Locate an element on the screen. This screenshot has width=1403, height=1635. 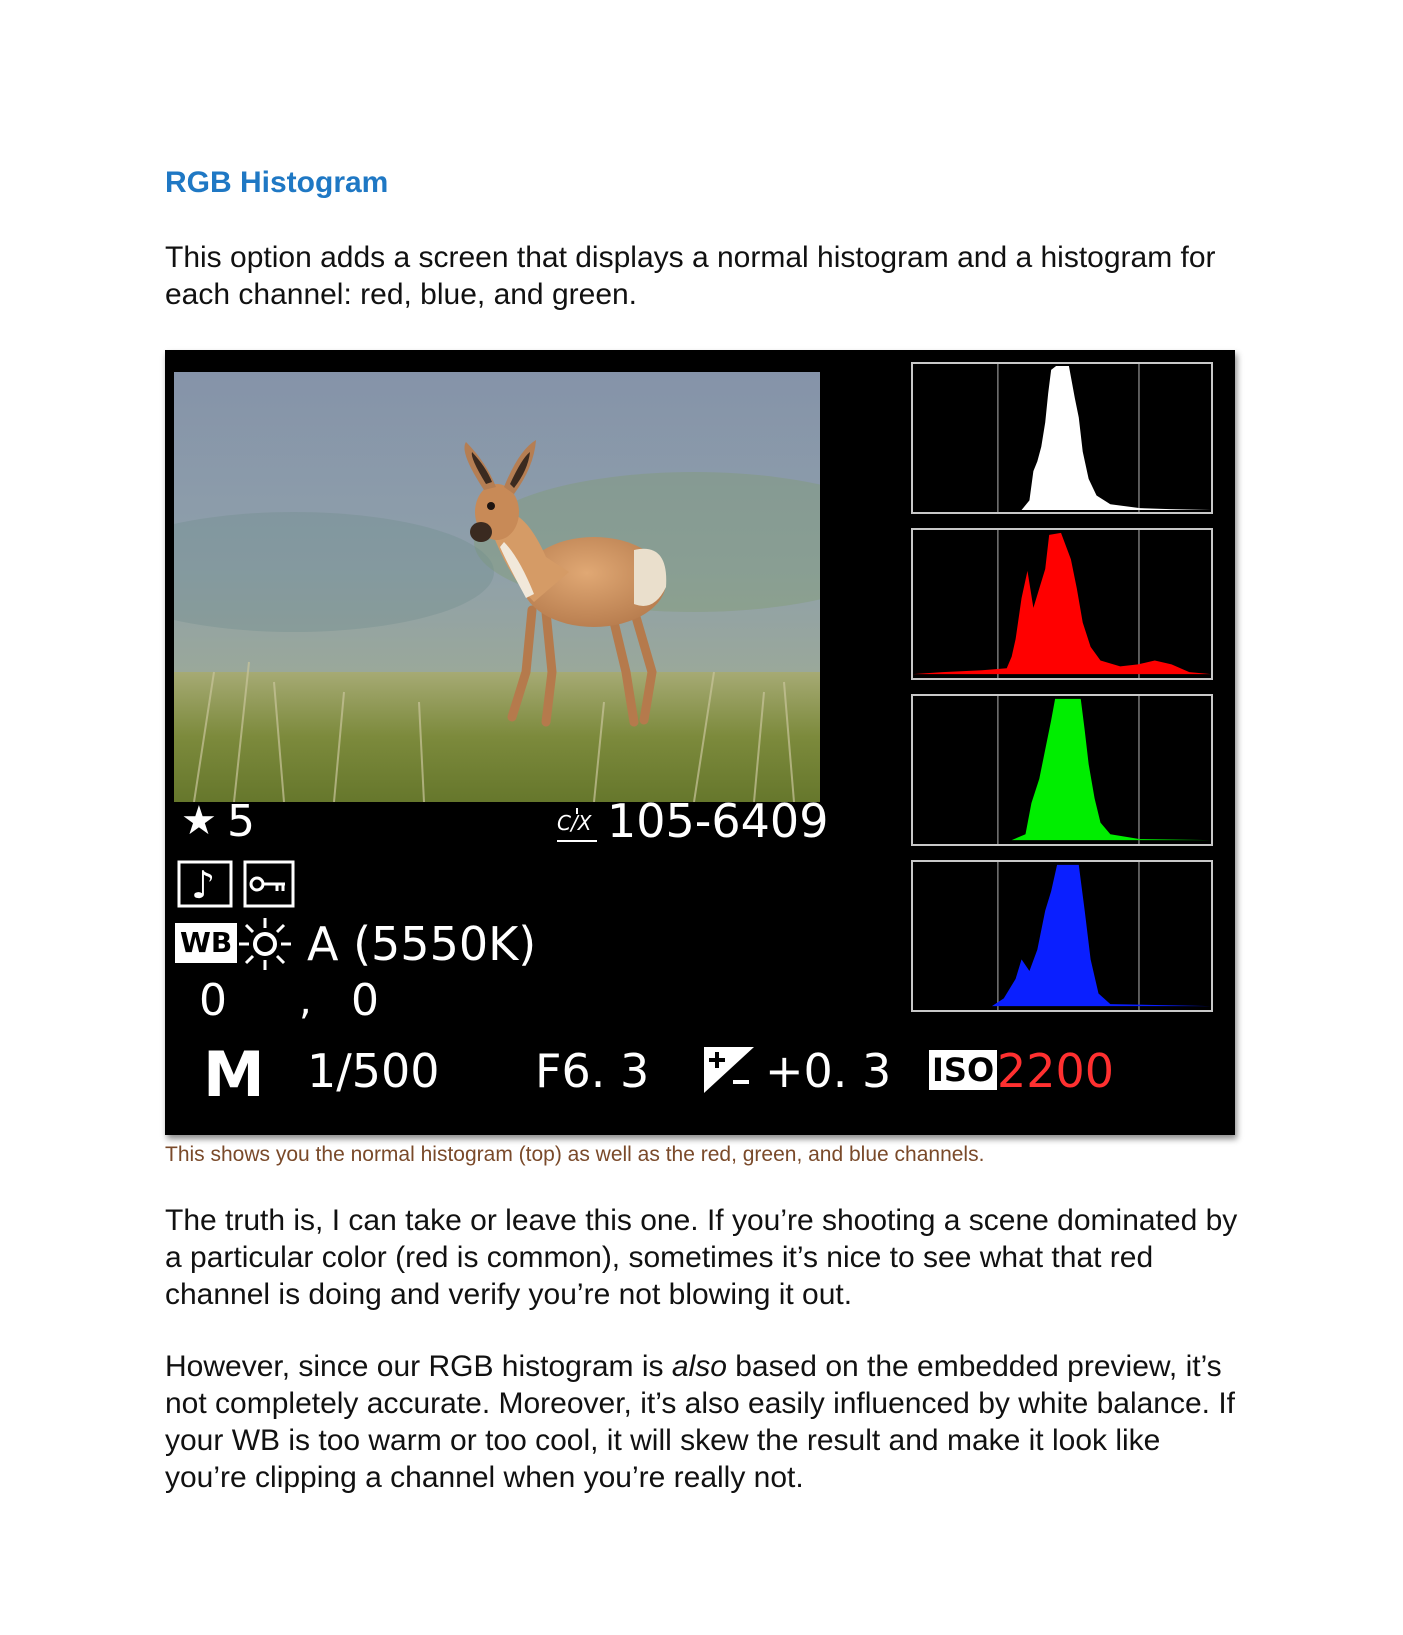
folder-file-icon: C/X is located at coordinates (578, 824).